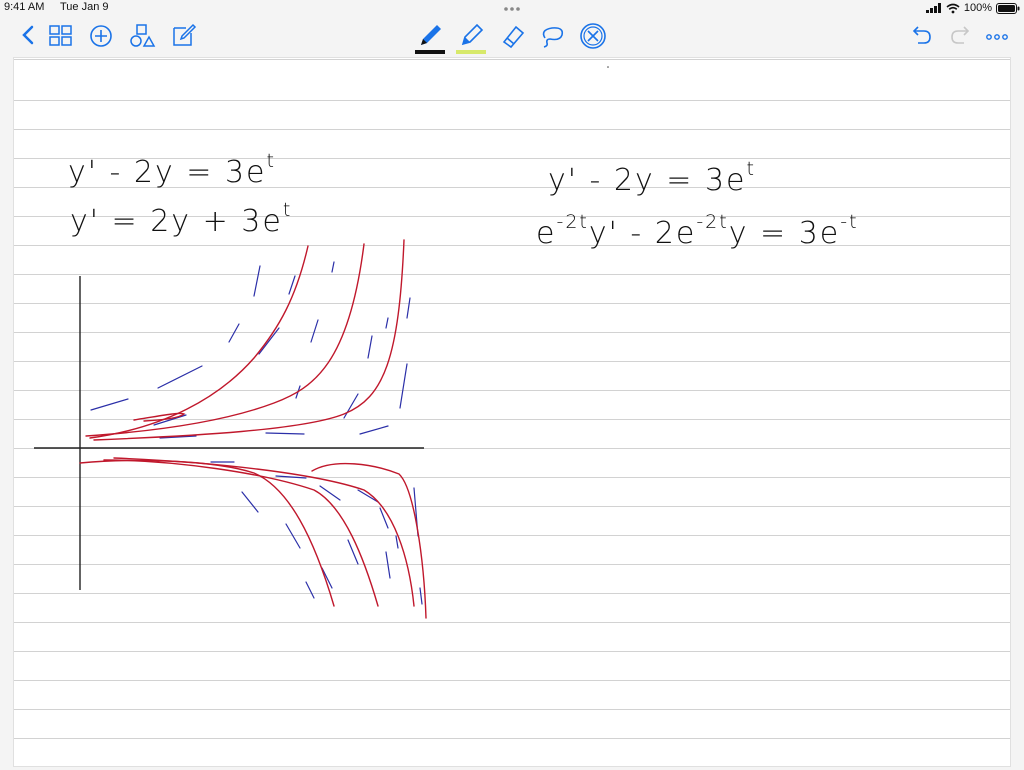  I want to click on eraser-tool-button, so click(512, 35).